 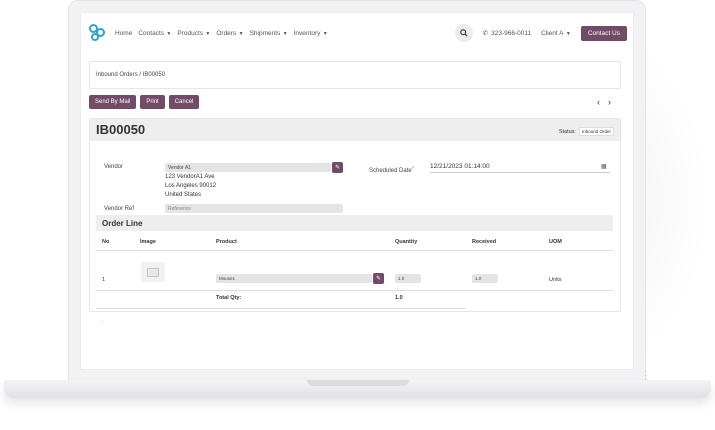 What do you see at coordinates (406, 242) in the screenshot?
I see `col-header-quantity: Quantity` at bounding box center [406, 242].